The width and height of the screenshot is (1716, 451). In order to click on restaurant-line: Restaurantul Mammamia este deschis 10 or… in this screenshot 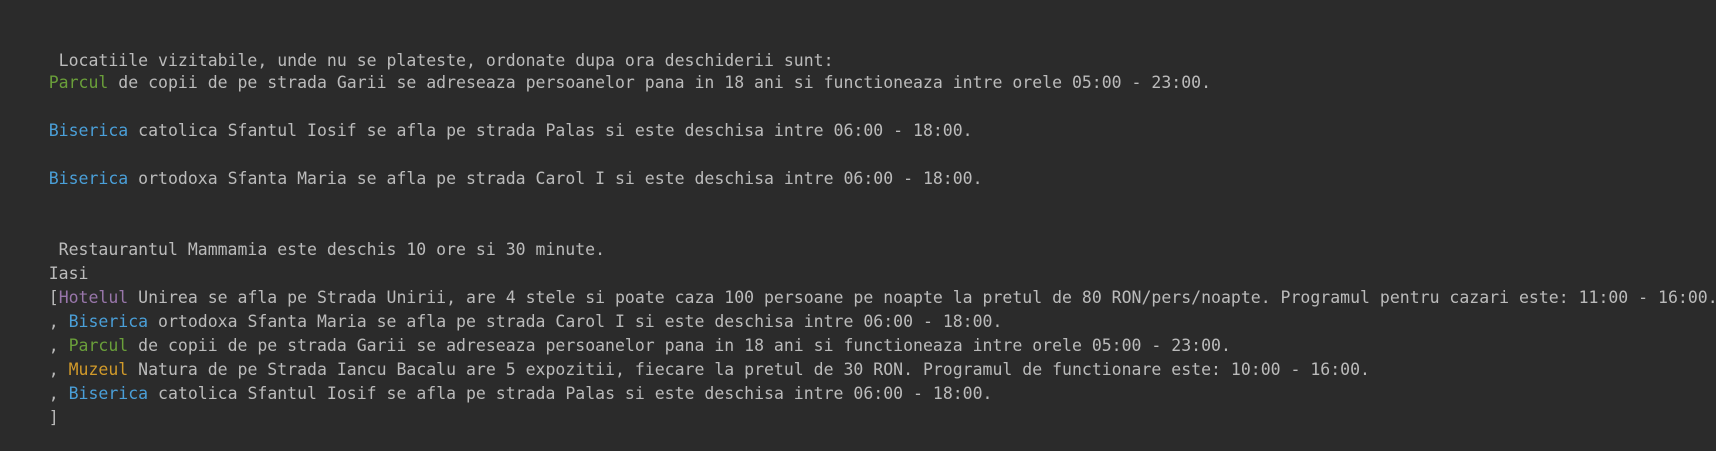, I will do `click(307, 235)`.